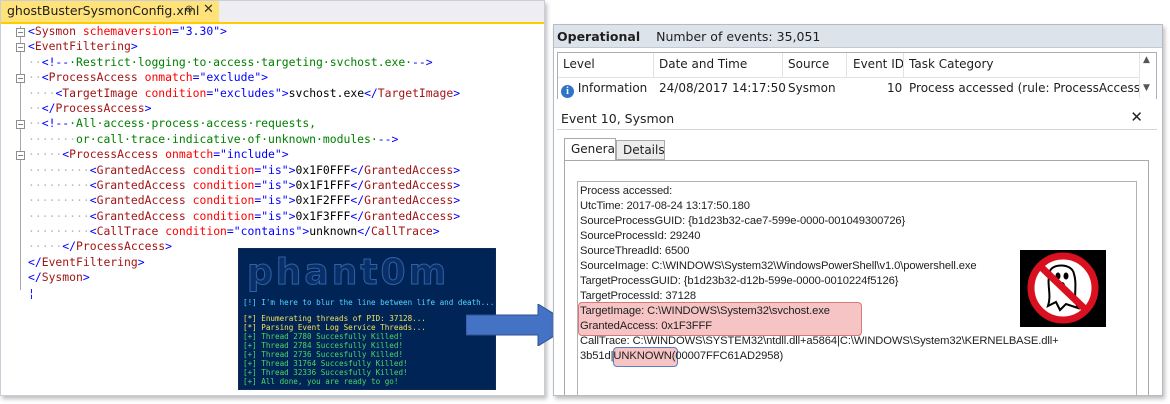 The height and width of the screenshot is (404, 1170). What do you see at coordinates (665, 206) in the screenshot?
I see `detail-line: UtcTime: 2017-08-24 13:17:50.180` at bounding box center [665, 206].